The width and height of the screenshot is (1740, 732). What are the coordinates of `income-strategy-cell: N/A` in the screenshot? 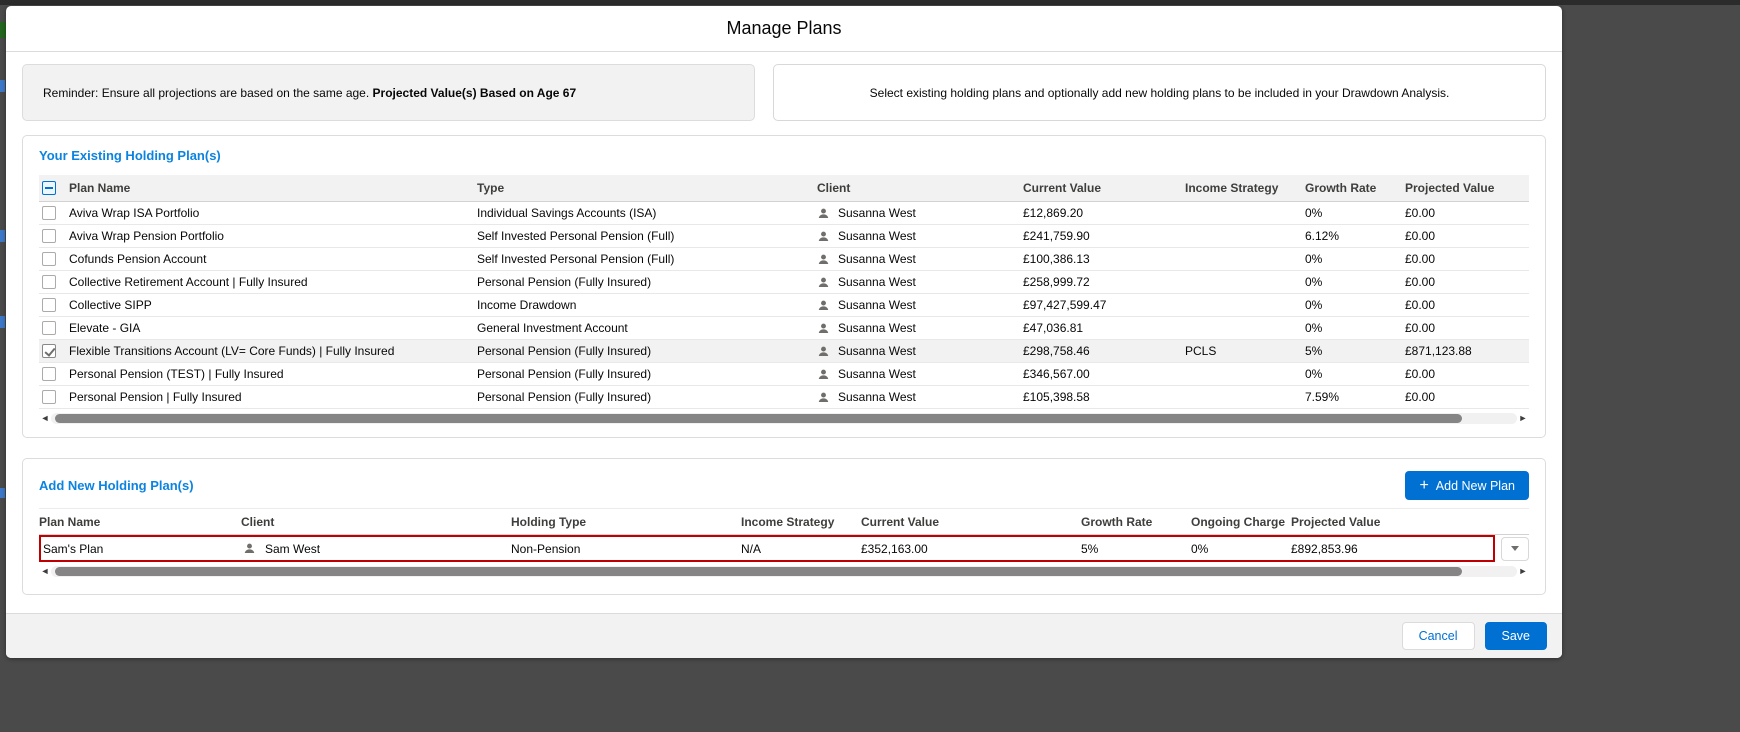 It's located at (751, 548).